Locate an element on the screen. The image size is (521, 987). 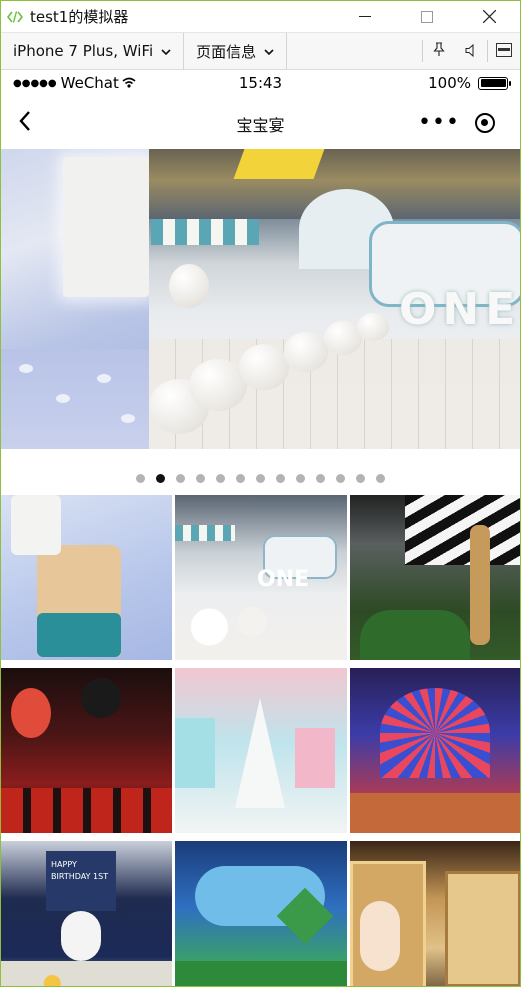
phone-status-bar: ●●●●● WeChat 15:43 100% is located at coordinates (260, 83).